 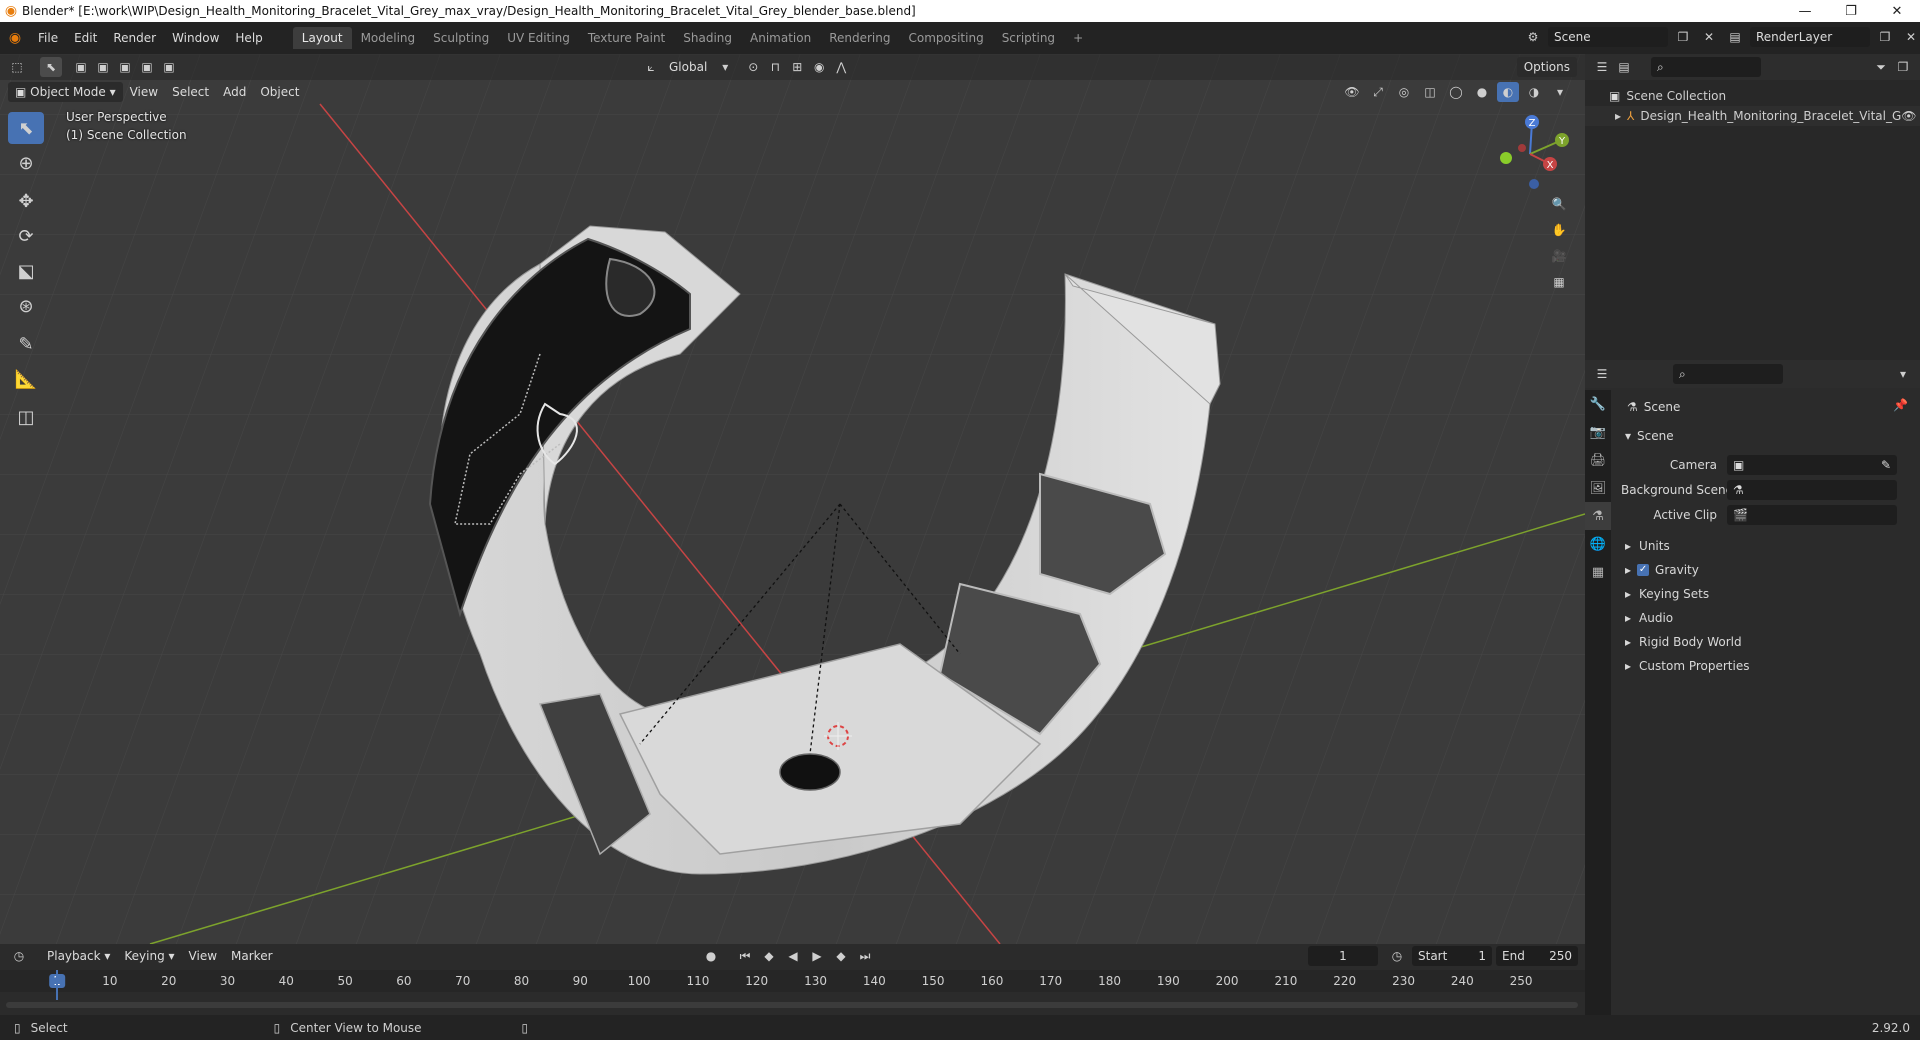 I want to click on panel-audio: ▸ Audio, so click(x=1649, y=618).